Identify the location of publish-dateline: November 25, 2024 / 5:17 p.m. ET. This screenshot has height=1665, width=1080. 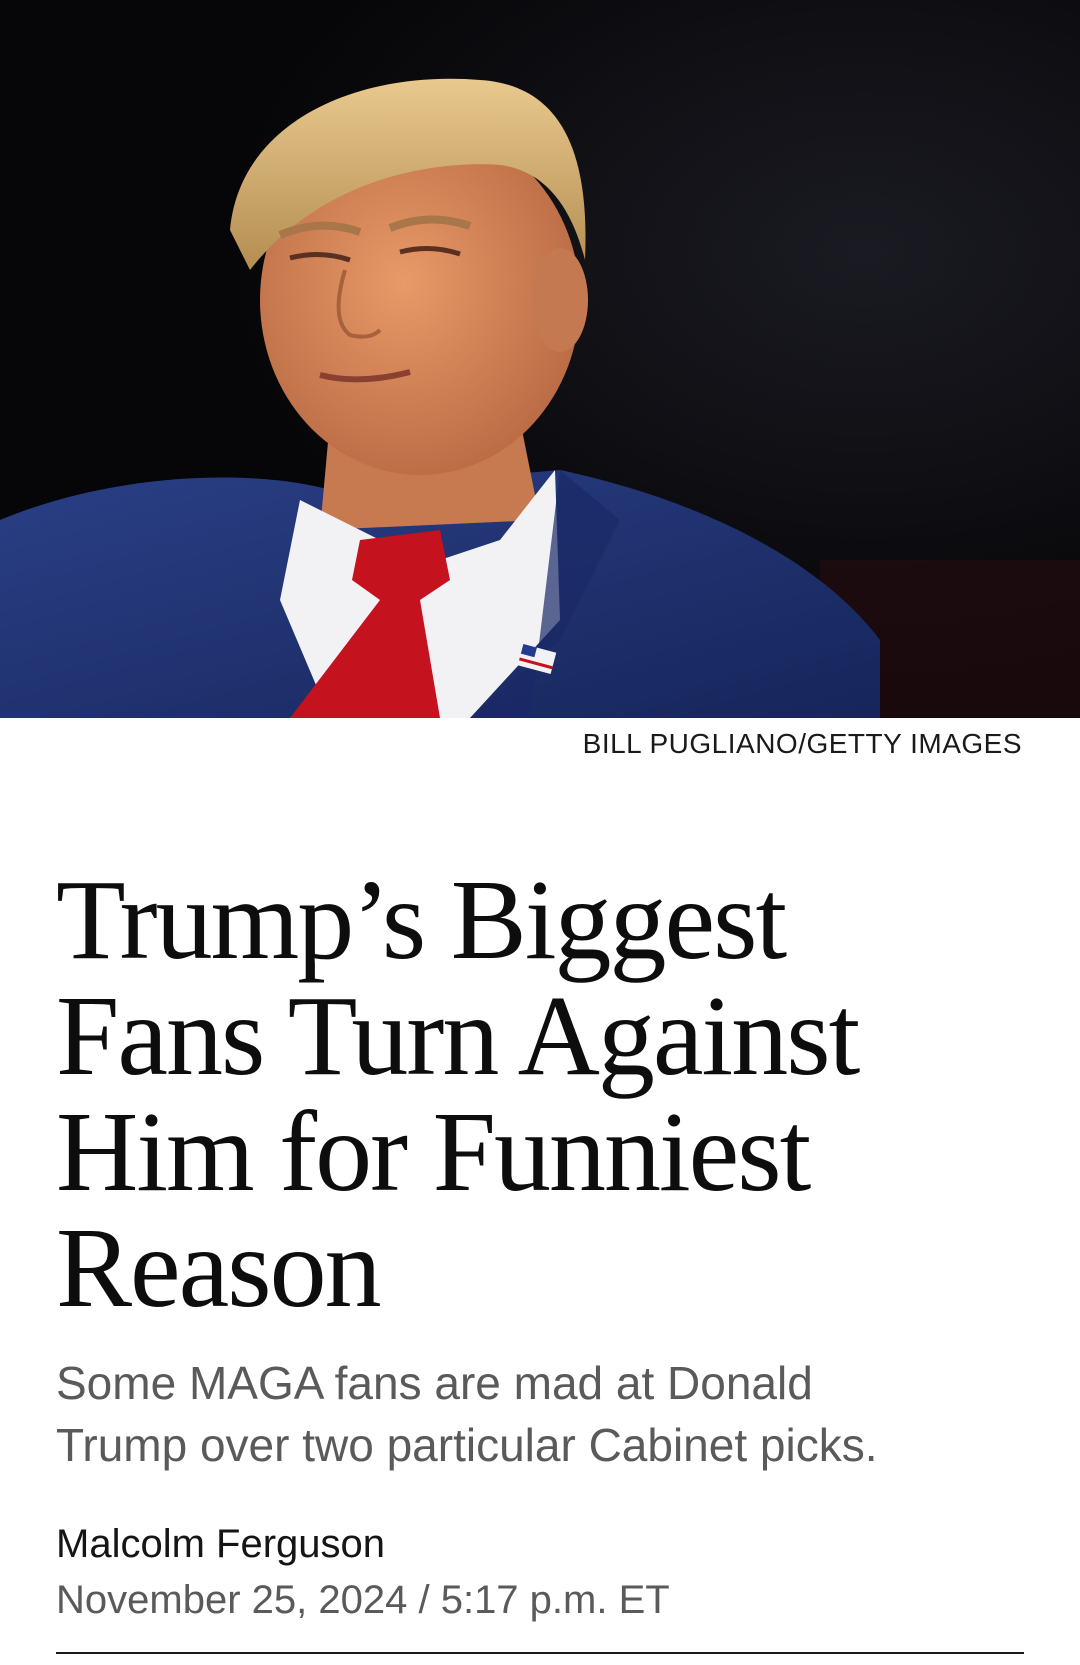
(363, 1600).